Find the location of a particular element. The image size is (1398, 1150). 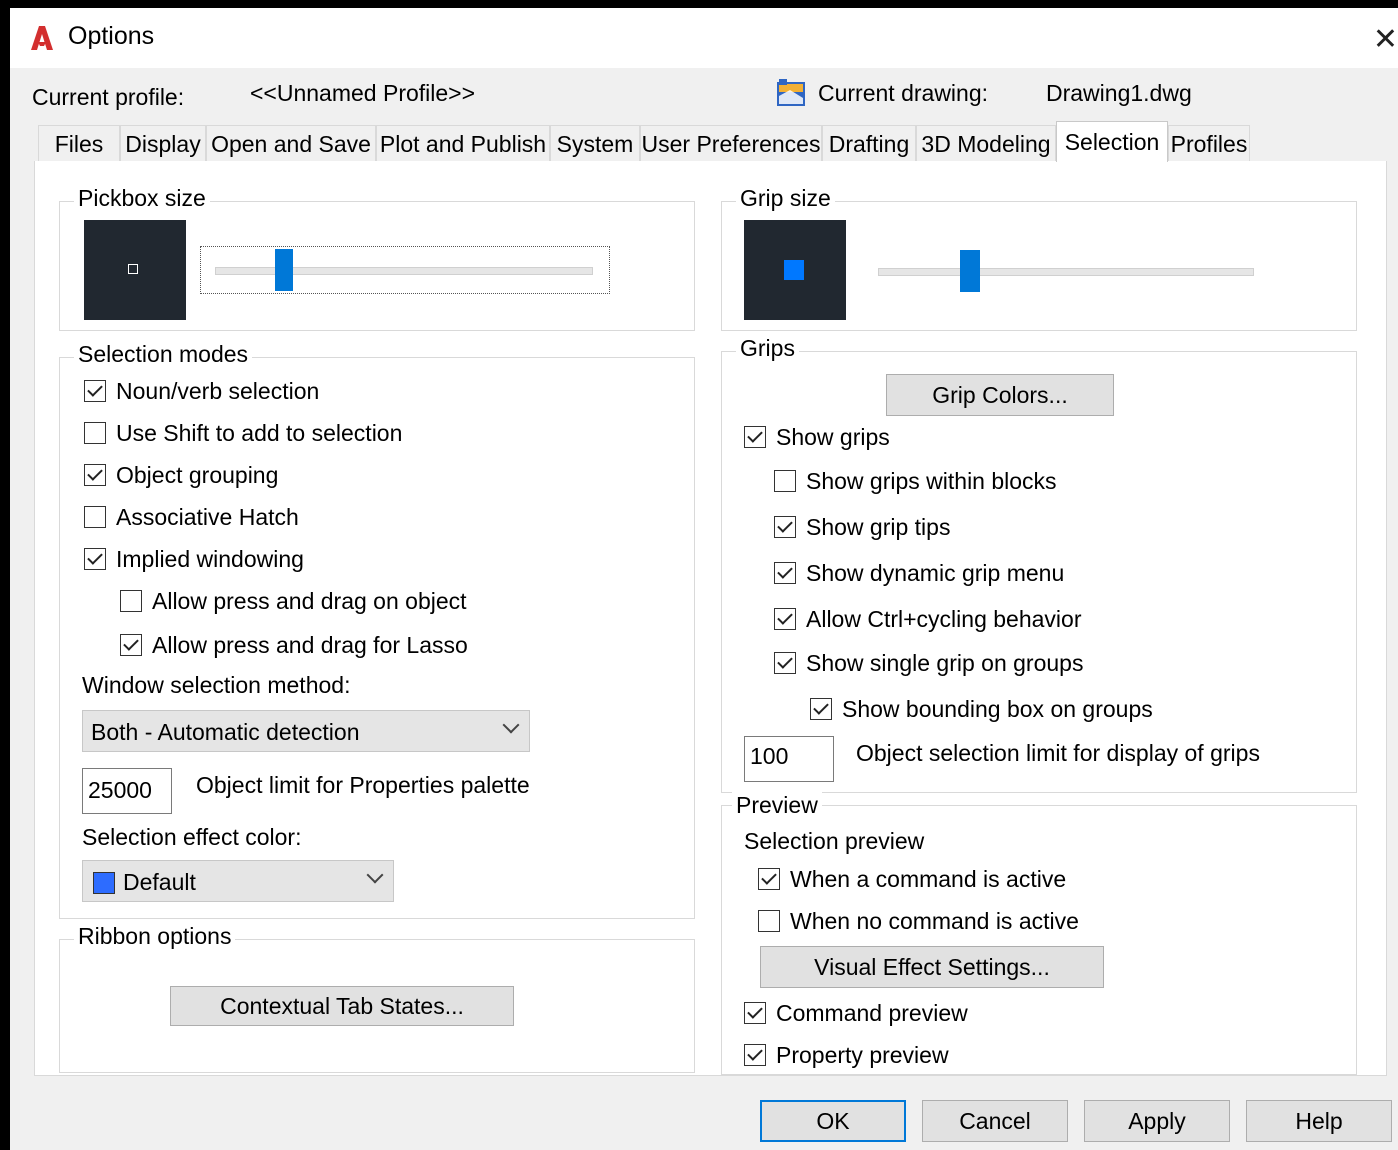

checkbox-label: Show grips is located at coordinates (833, 437).